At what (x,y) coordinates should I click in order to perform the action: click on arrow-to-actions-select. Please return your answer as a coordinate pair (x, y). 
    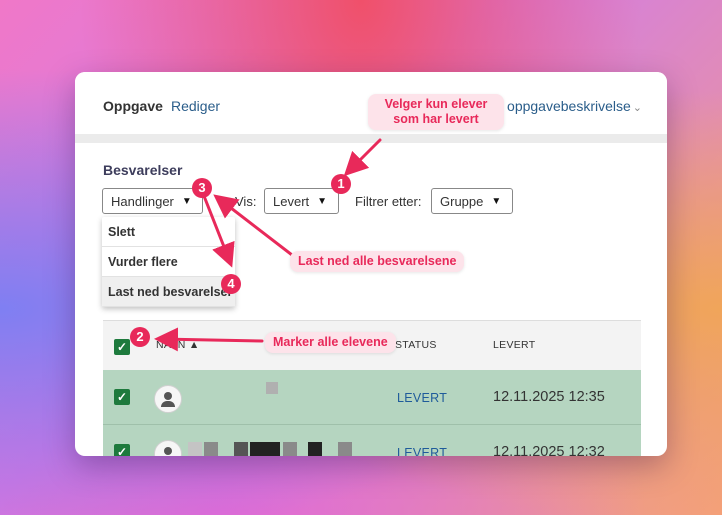
    Looking at the image, I should click on (253, 225).